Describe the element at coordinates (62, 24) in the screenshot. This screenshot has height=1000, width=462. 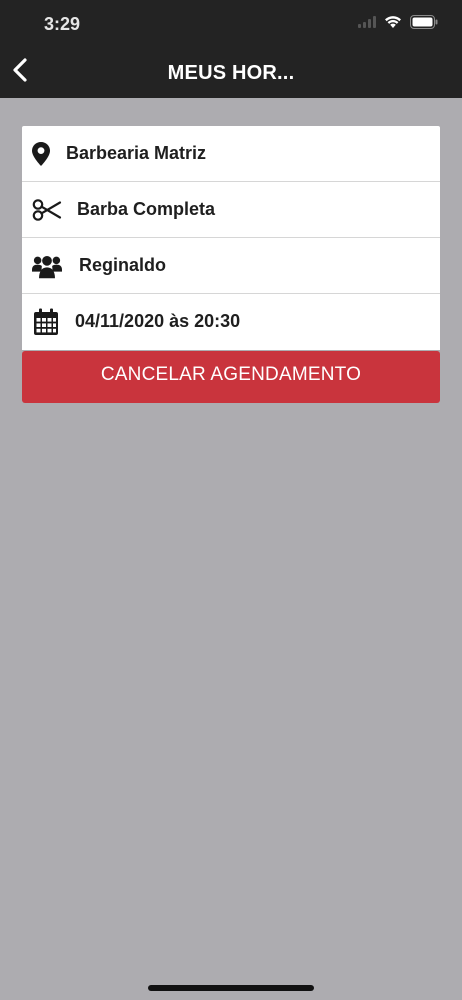
I see `status-time: 3:29` at that location.